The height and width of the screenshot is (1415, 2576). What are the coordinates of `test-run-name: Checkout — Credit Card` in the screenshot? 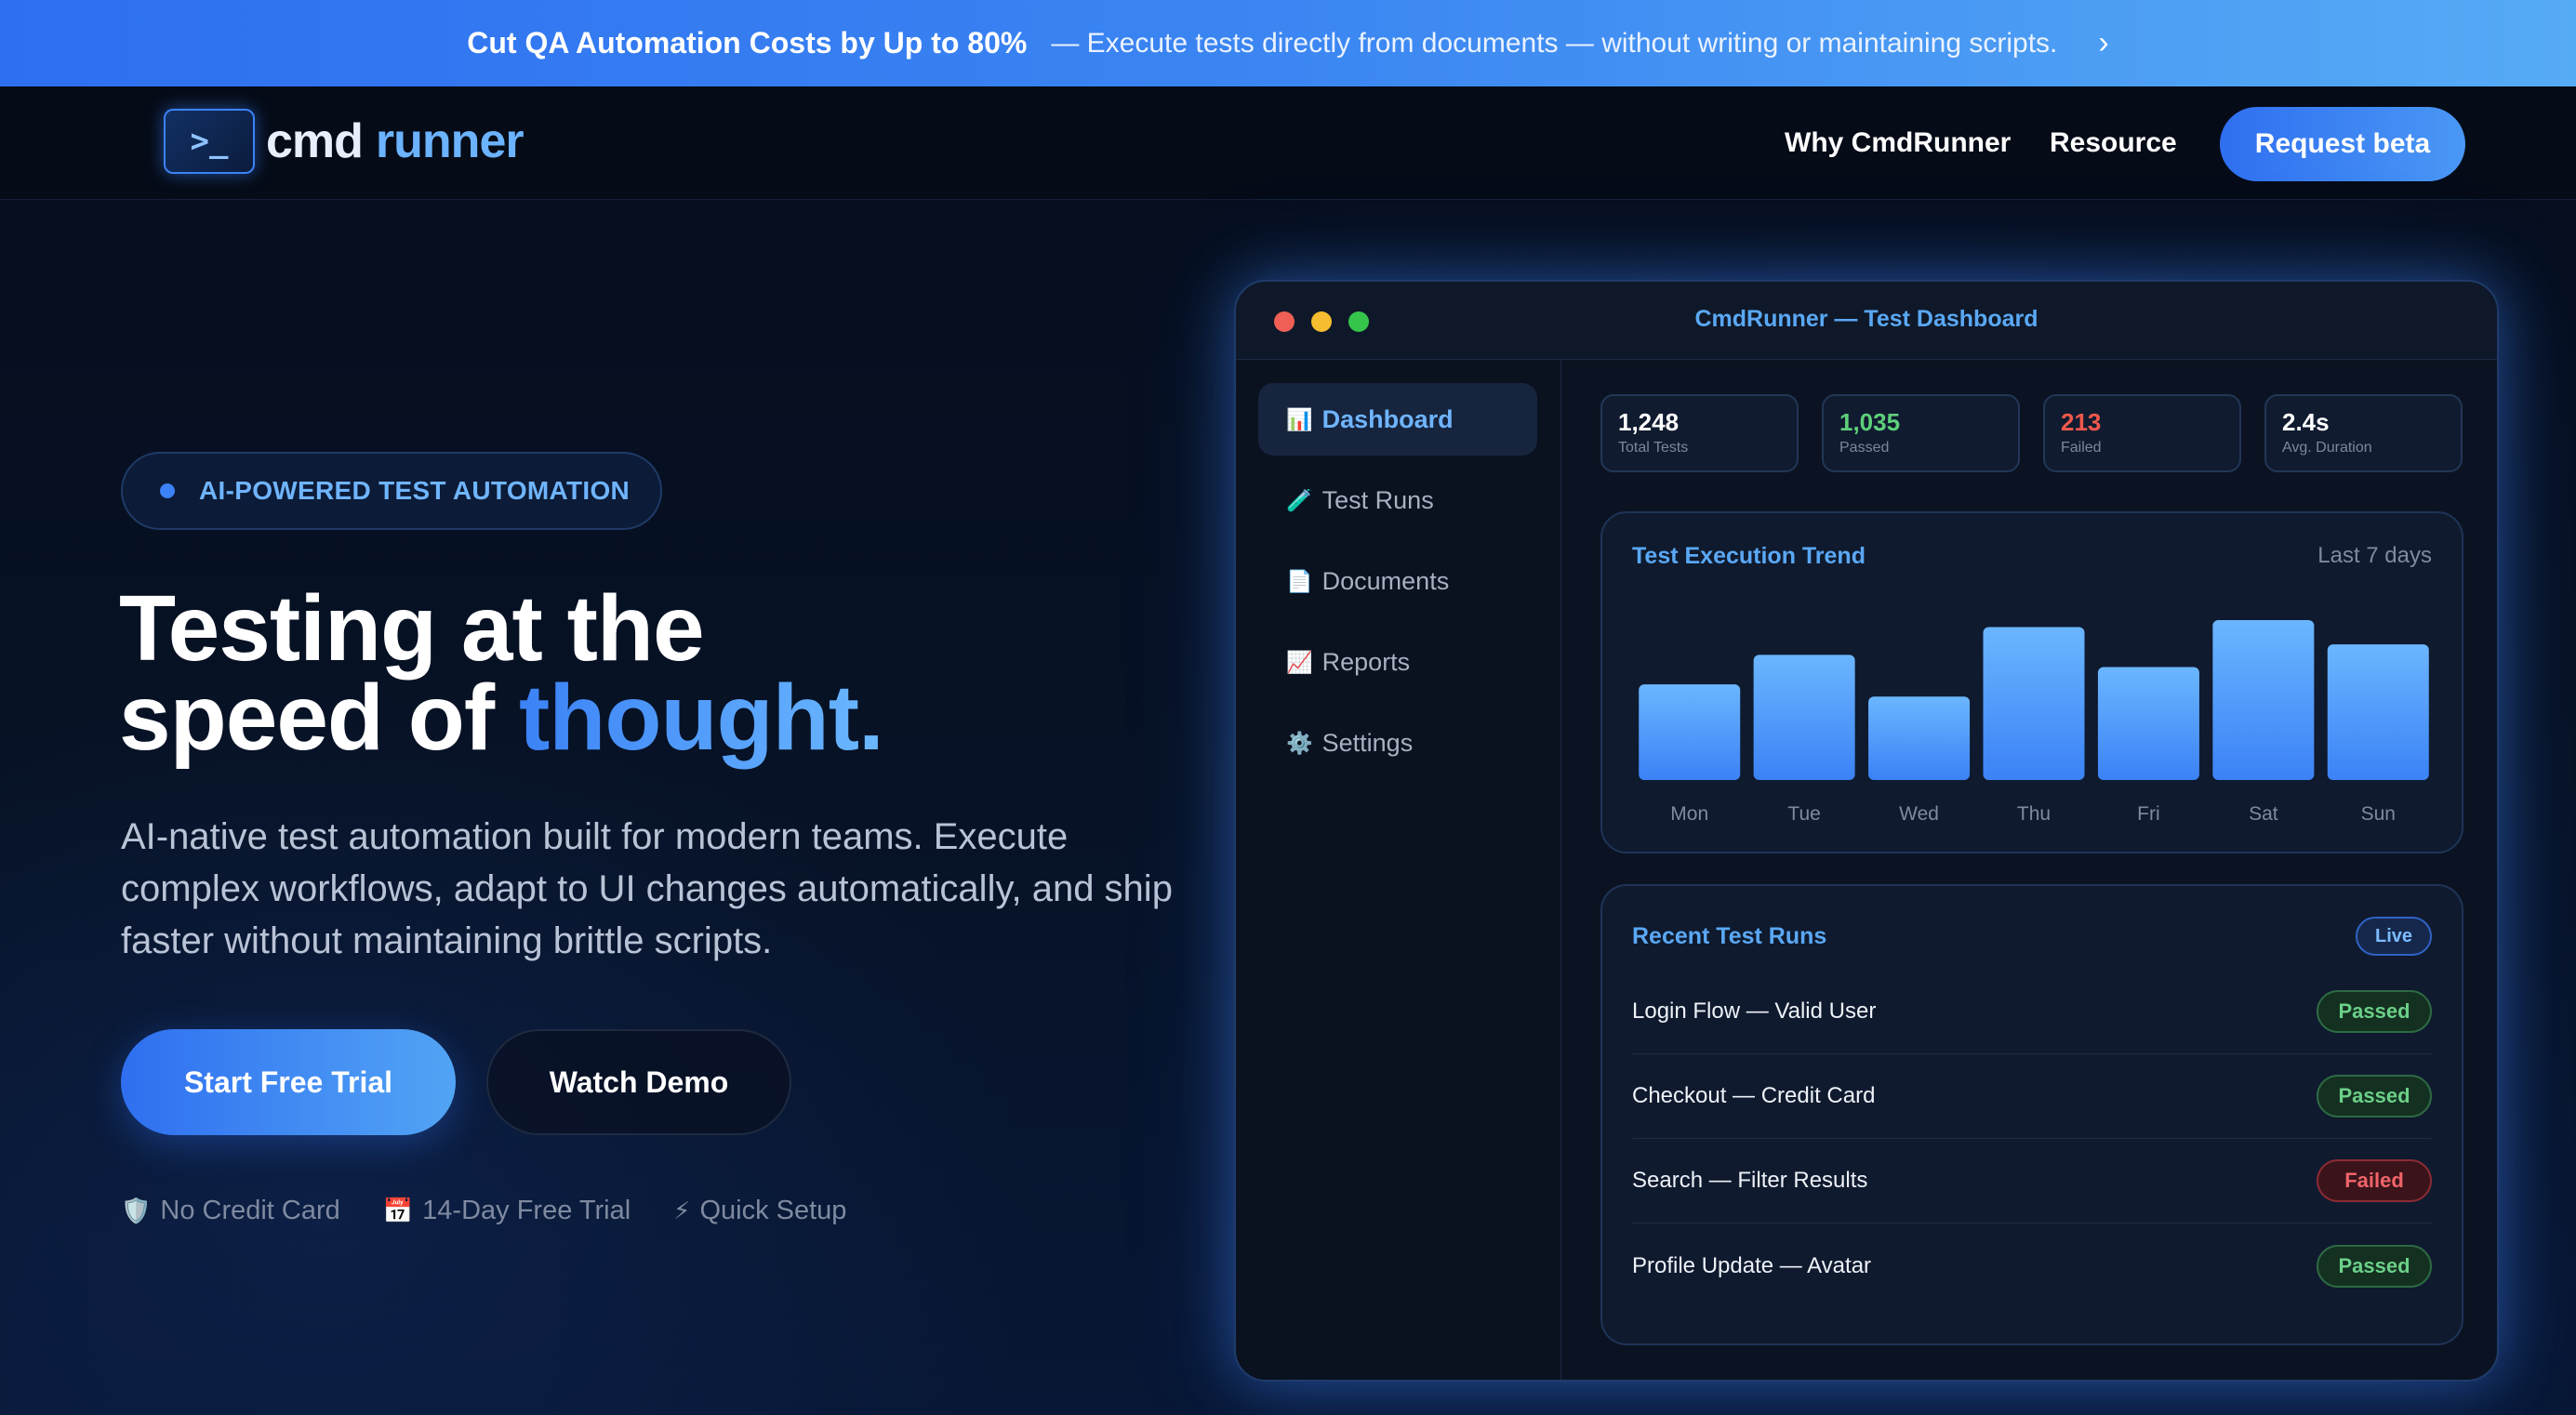 It's located at (1754, 1095).